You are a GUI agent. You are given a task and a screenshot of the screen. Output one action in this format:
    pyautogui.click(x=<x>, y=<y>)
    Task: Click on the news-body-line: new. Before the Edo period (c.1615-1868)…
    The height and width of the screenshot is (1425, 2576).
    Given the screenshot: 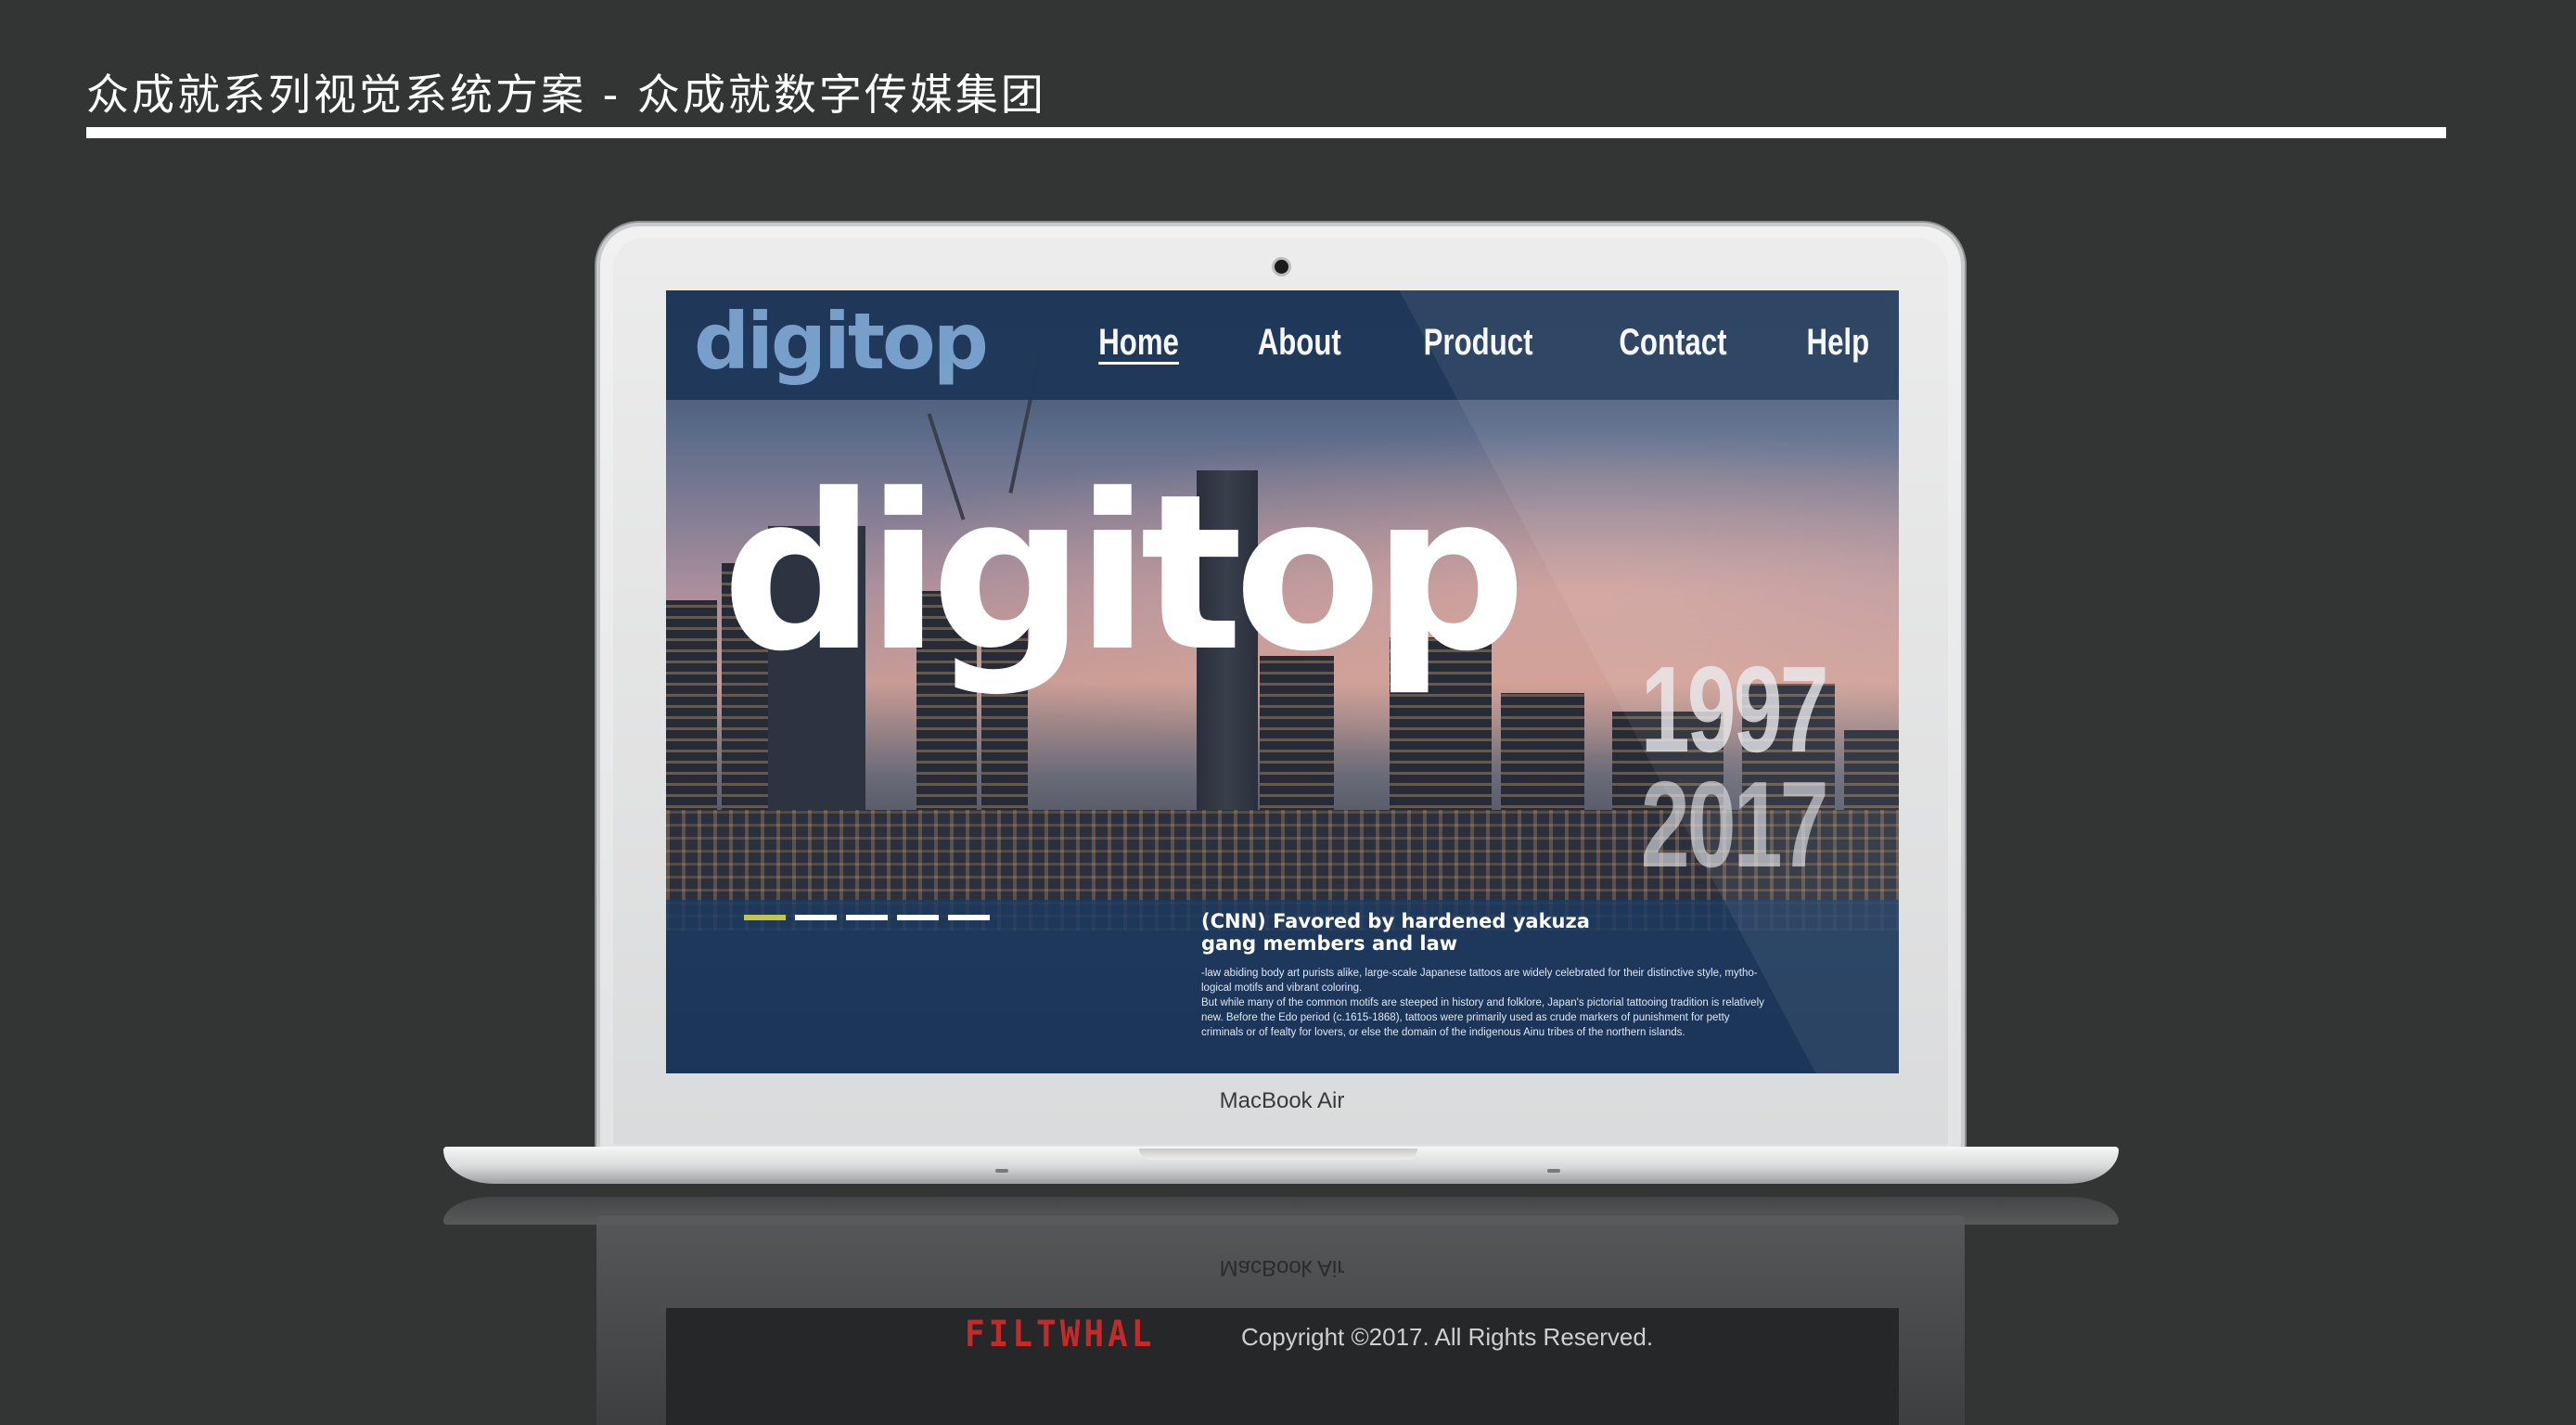 What is the action you would take?
    pyautogui.click(x=1465, y=1017)
    